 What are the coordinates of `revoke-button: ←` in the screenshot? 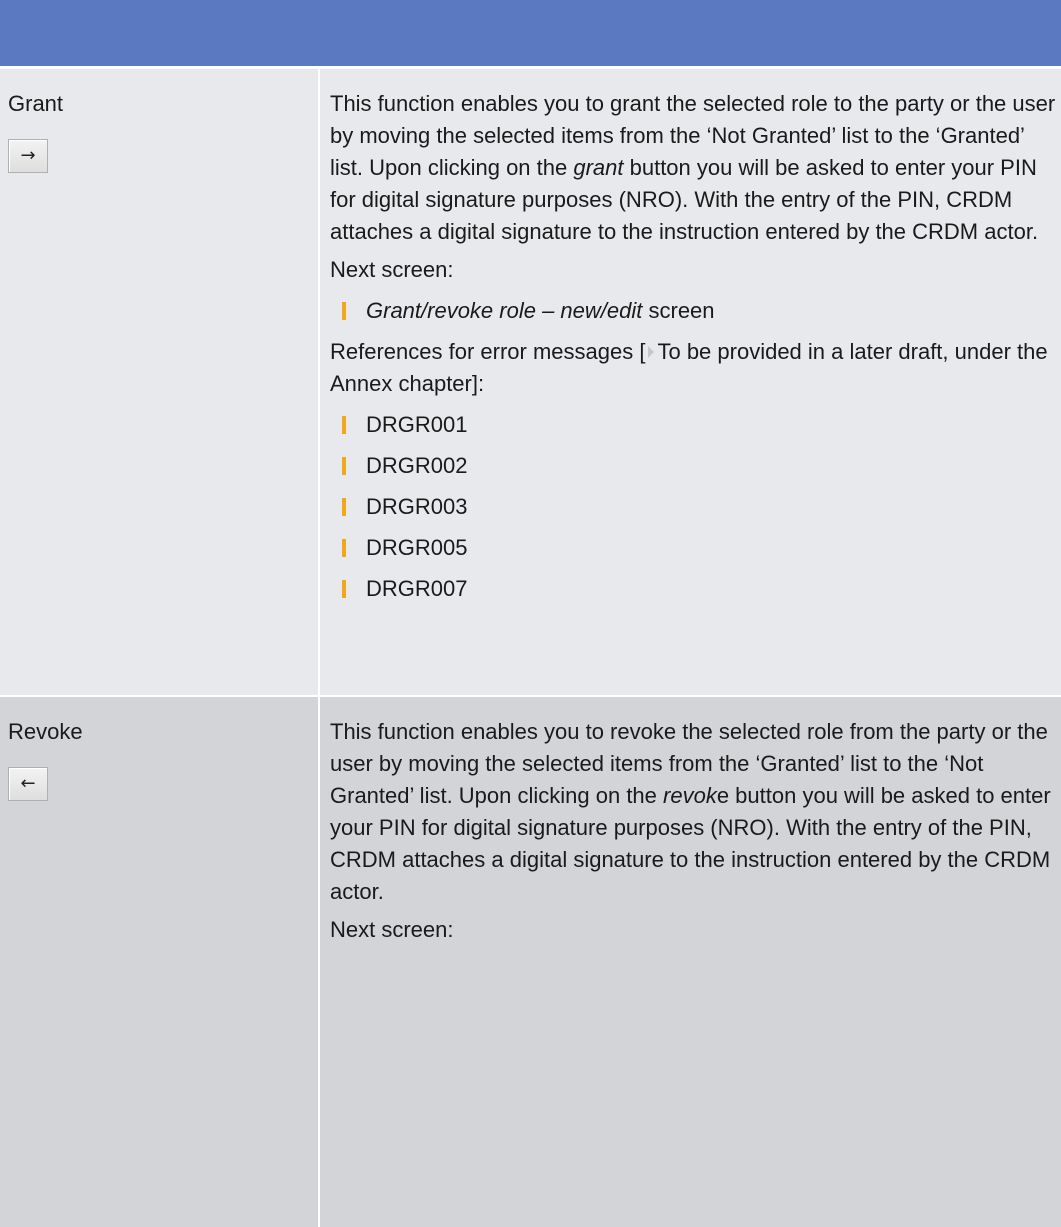 It's located at (28, 784).